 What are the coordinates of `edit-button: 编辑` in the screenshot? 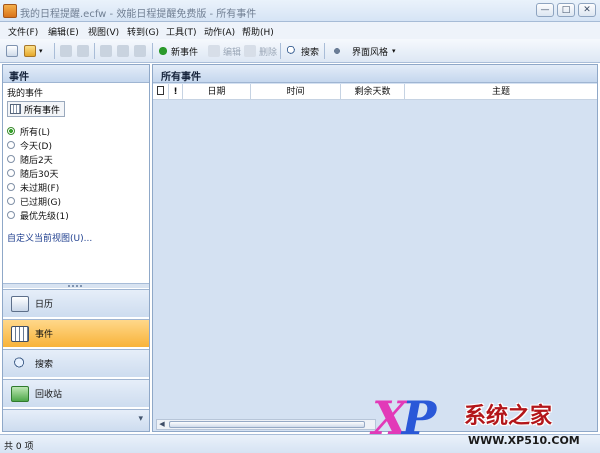 It's located at (224, 51).